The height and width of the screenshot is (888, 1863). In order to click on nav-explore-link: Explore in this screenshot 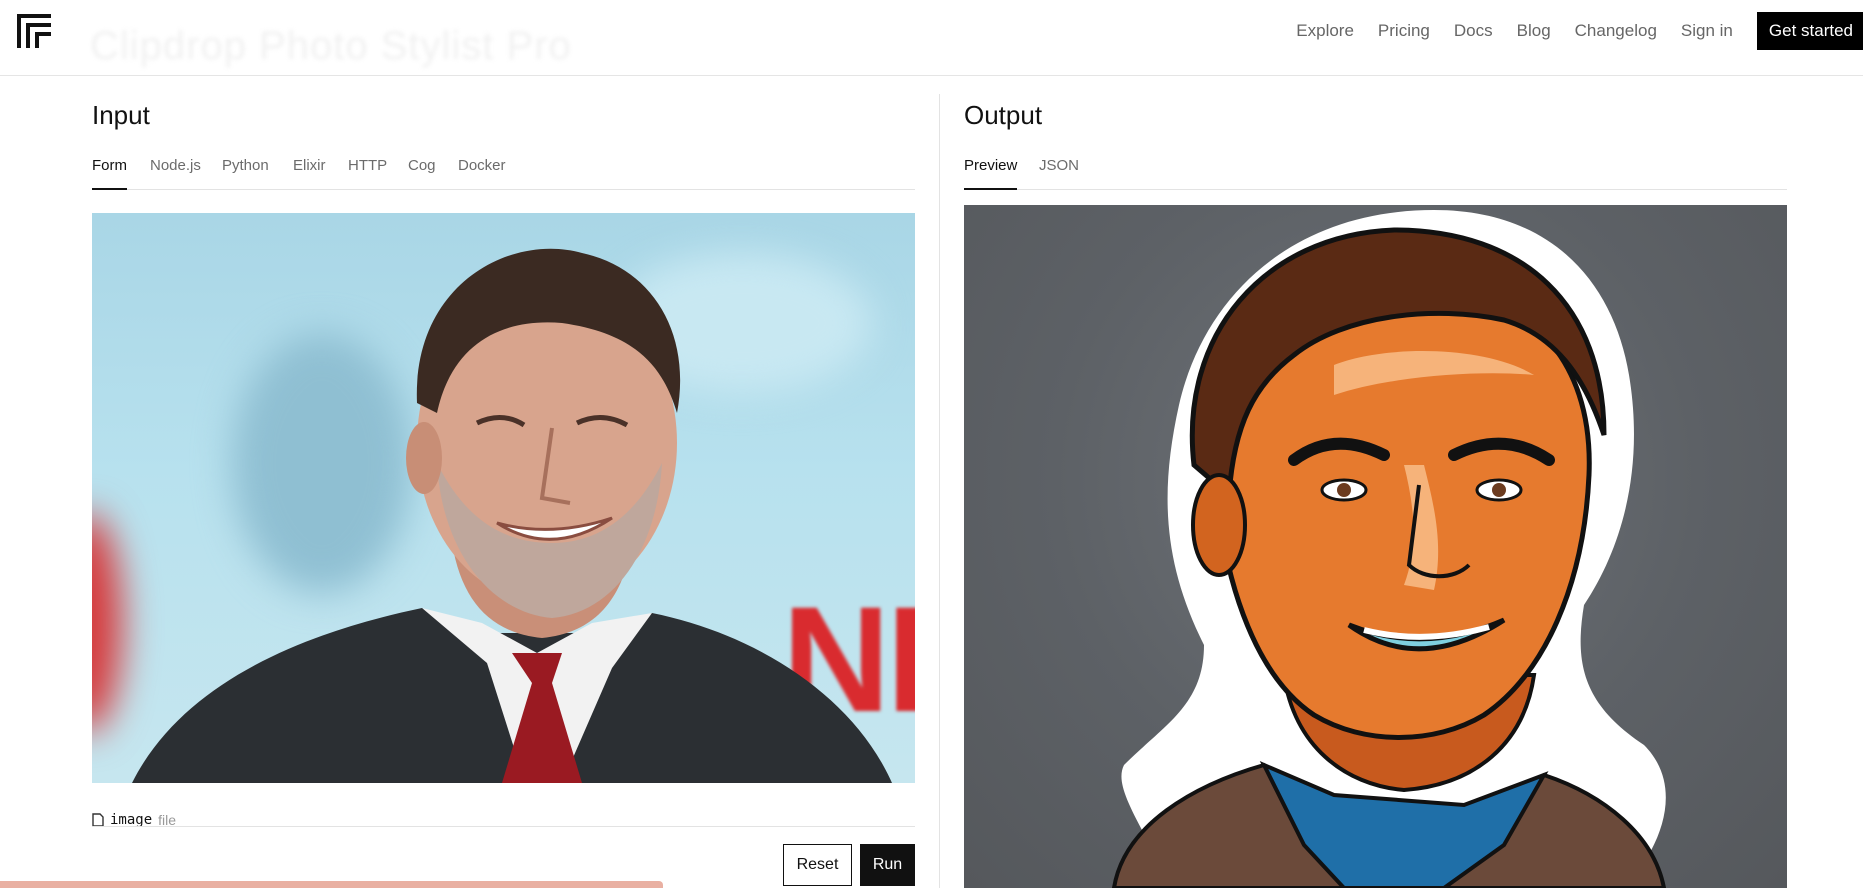, I will do `click(1325, 31)`.